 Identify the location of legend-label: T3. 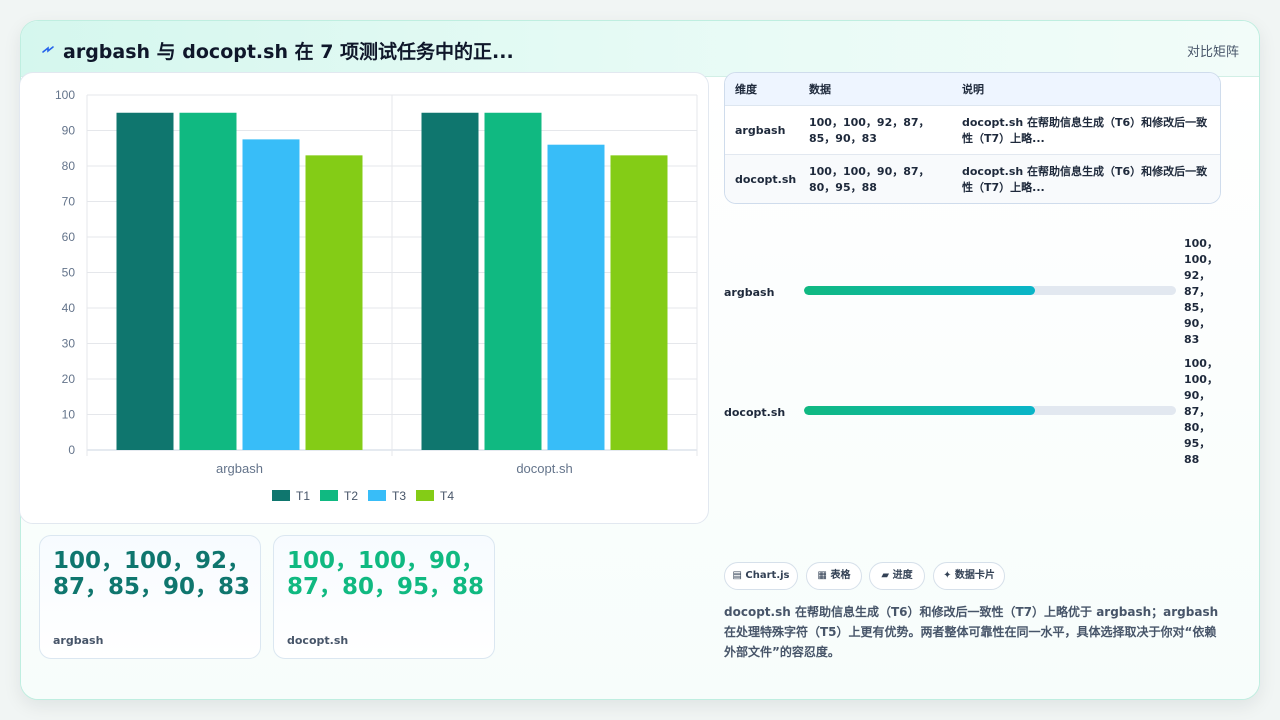
(399, 496).